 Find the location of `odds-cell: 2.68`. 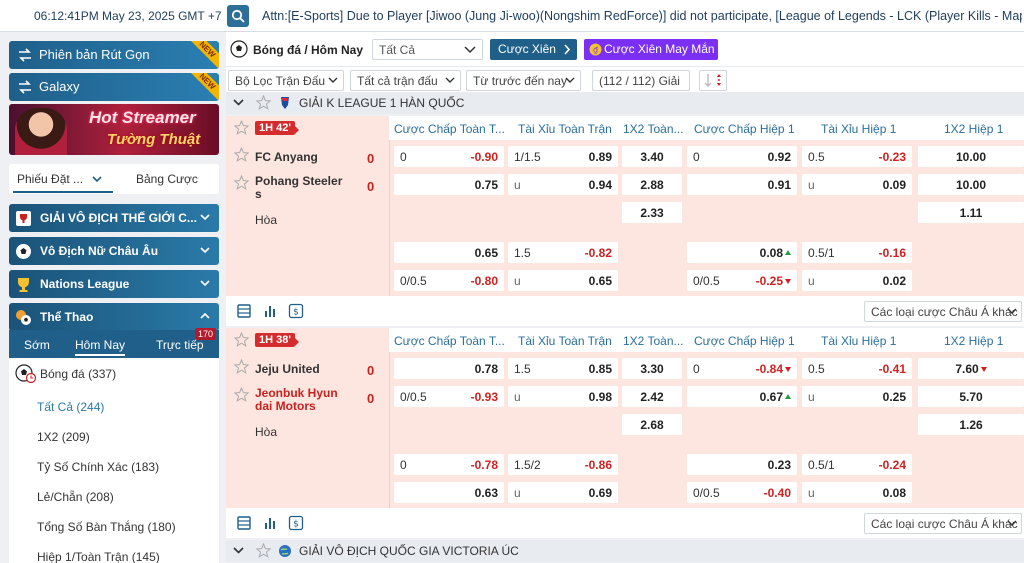

odds-cell: 2.68 is located at coordinates (652, 424).